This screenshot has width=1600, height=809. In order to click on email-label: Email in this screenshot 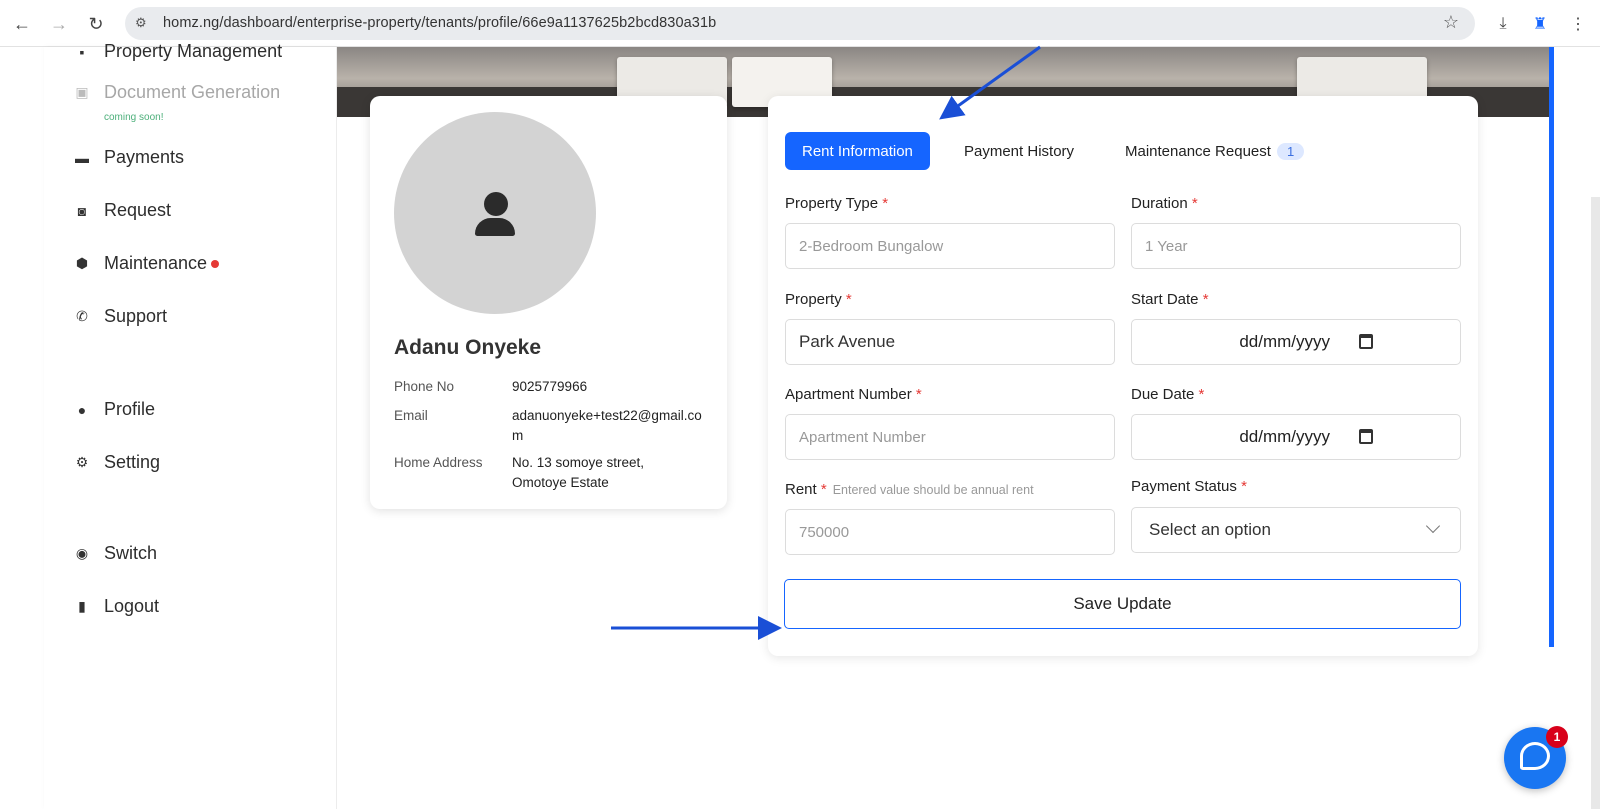, I will do `click(411, 415)`.